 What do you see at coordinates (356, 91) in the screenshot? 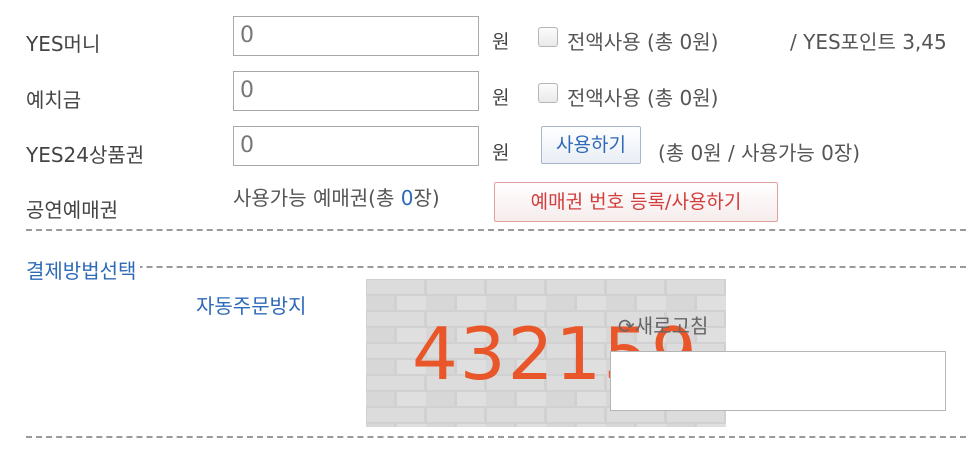
I see `deposit-input: 0` at bounding box center [356, 91].